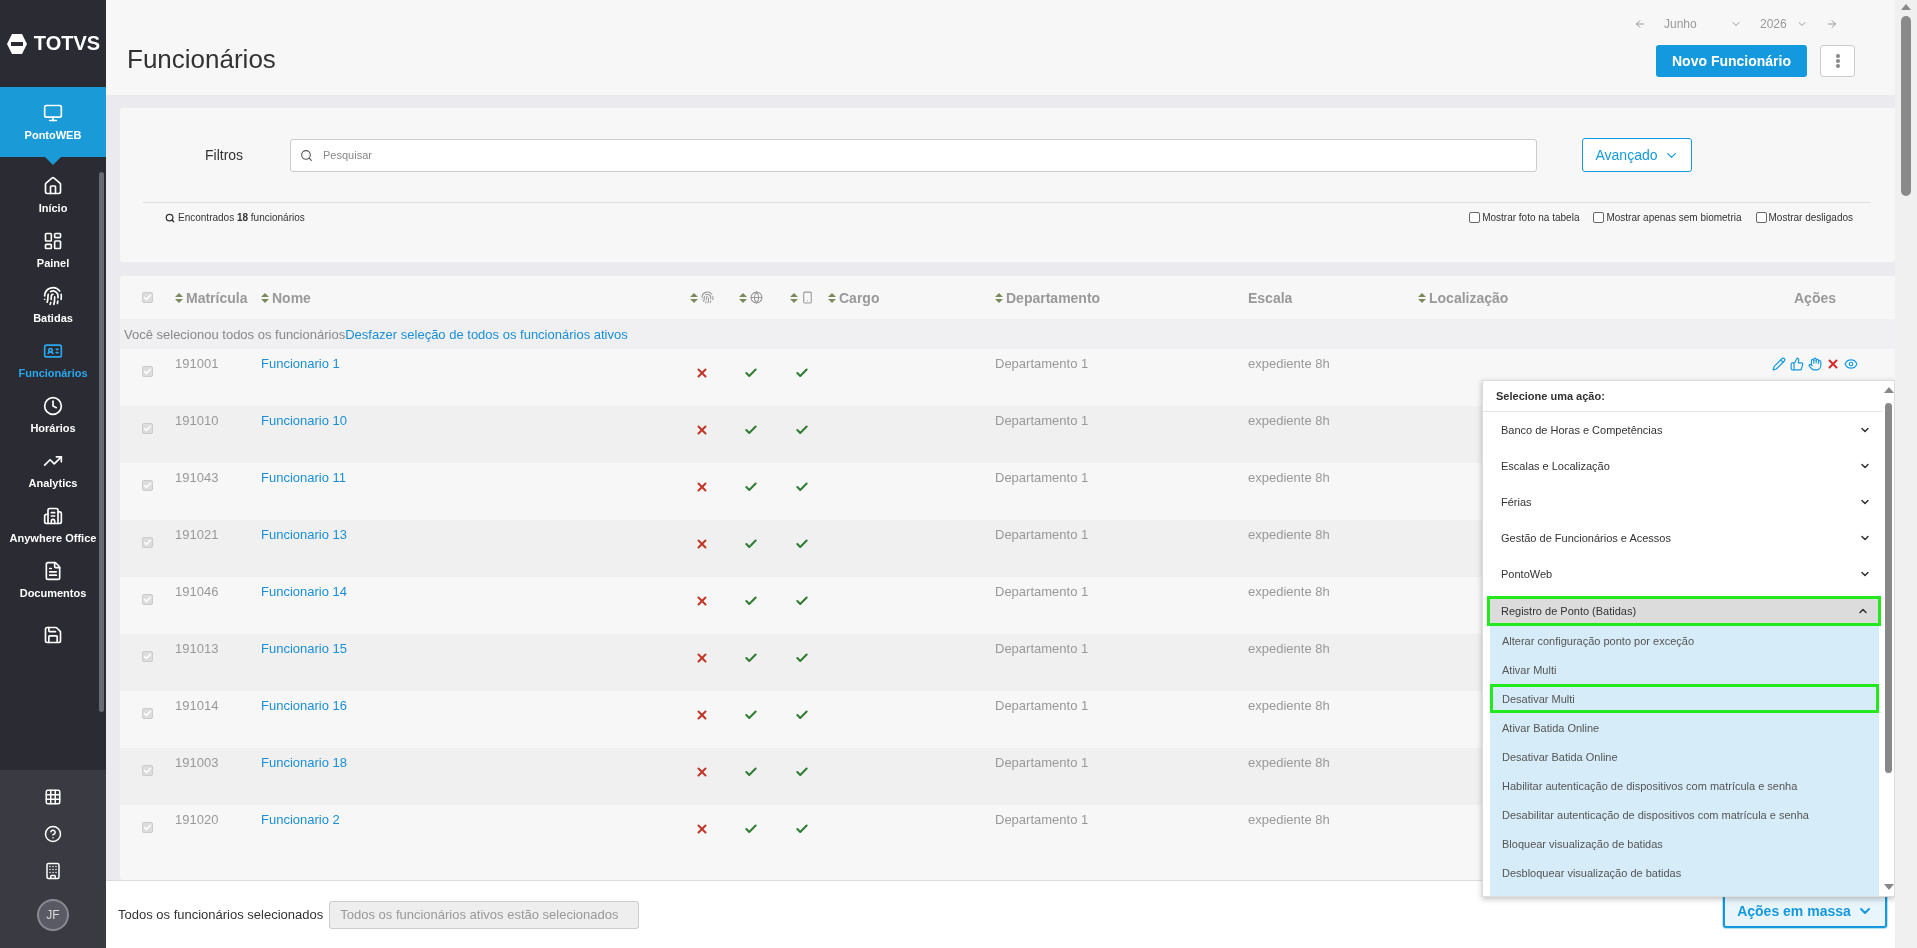 The image size is (1917, 948). Describe the element at coordinates (484, 914) in the screenshot. I see `selection-field: Todos os funcionários ativos estão selecionados` at that location.